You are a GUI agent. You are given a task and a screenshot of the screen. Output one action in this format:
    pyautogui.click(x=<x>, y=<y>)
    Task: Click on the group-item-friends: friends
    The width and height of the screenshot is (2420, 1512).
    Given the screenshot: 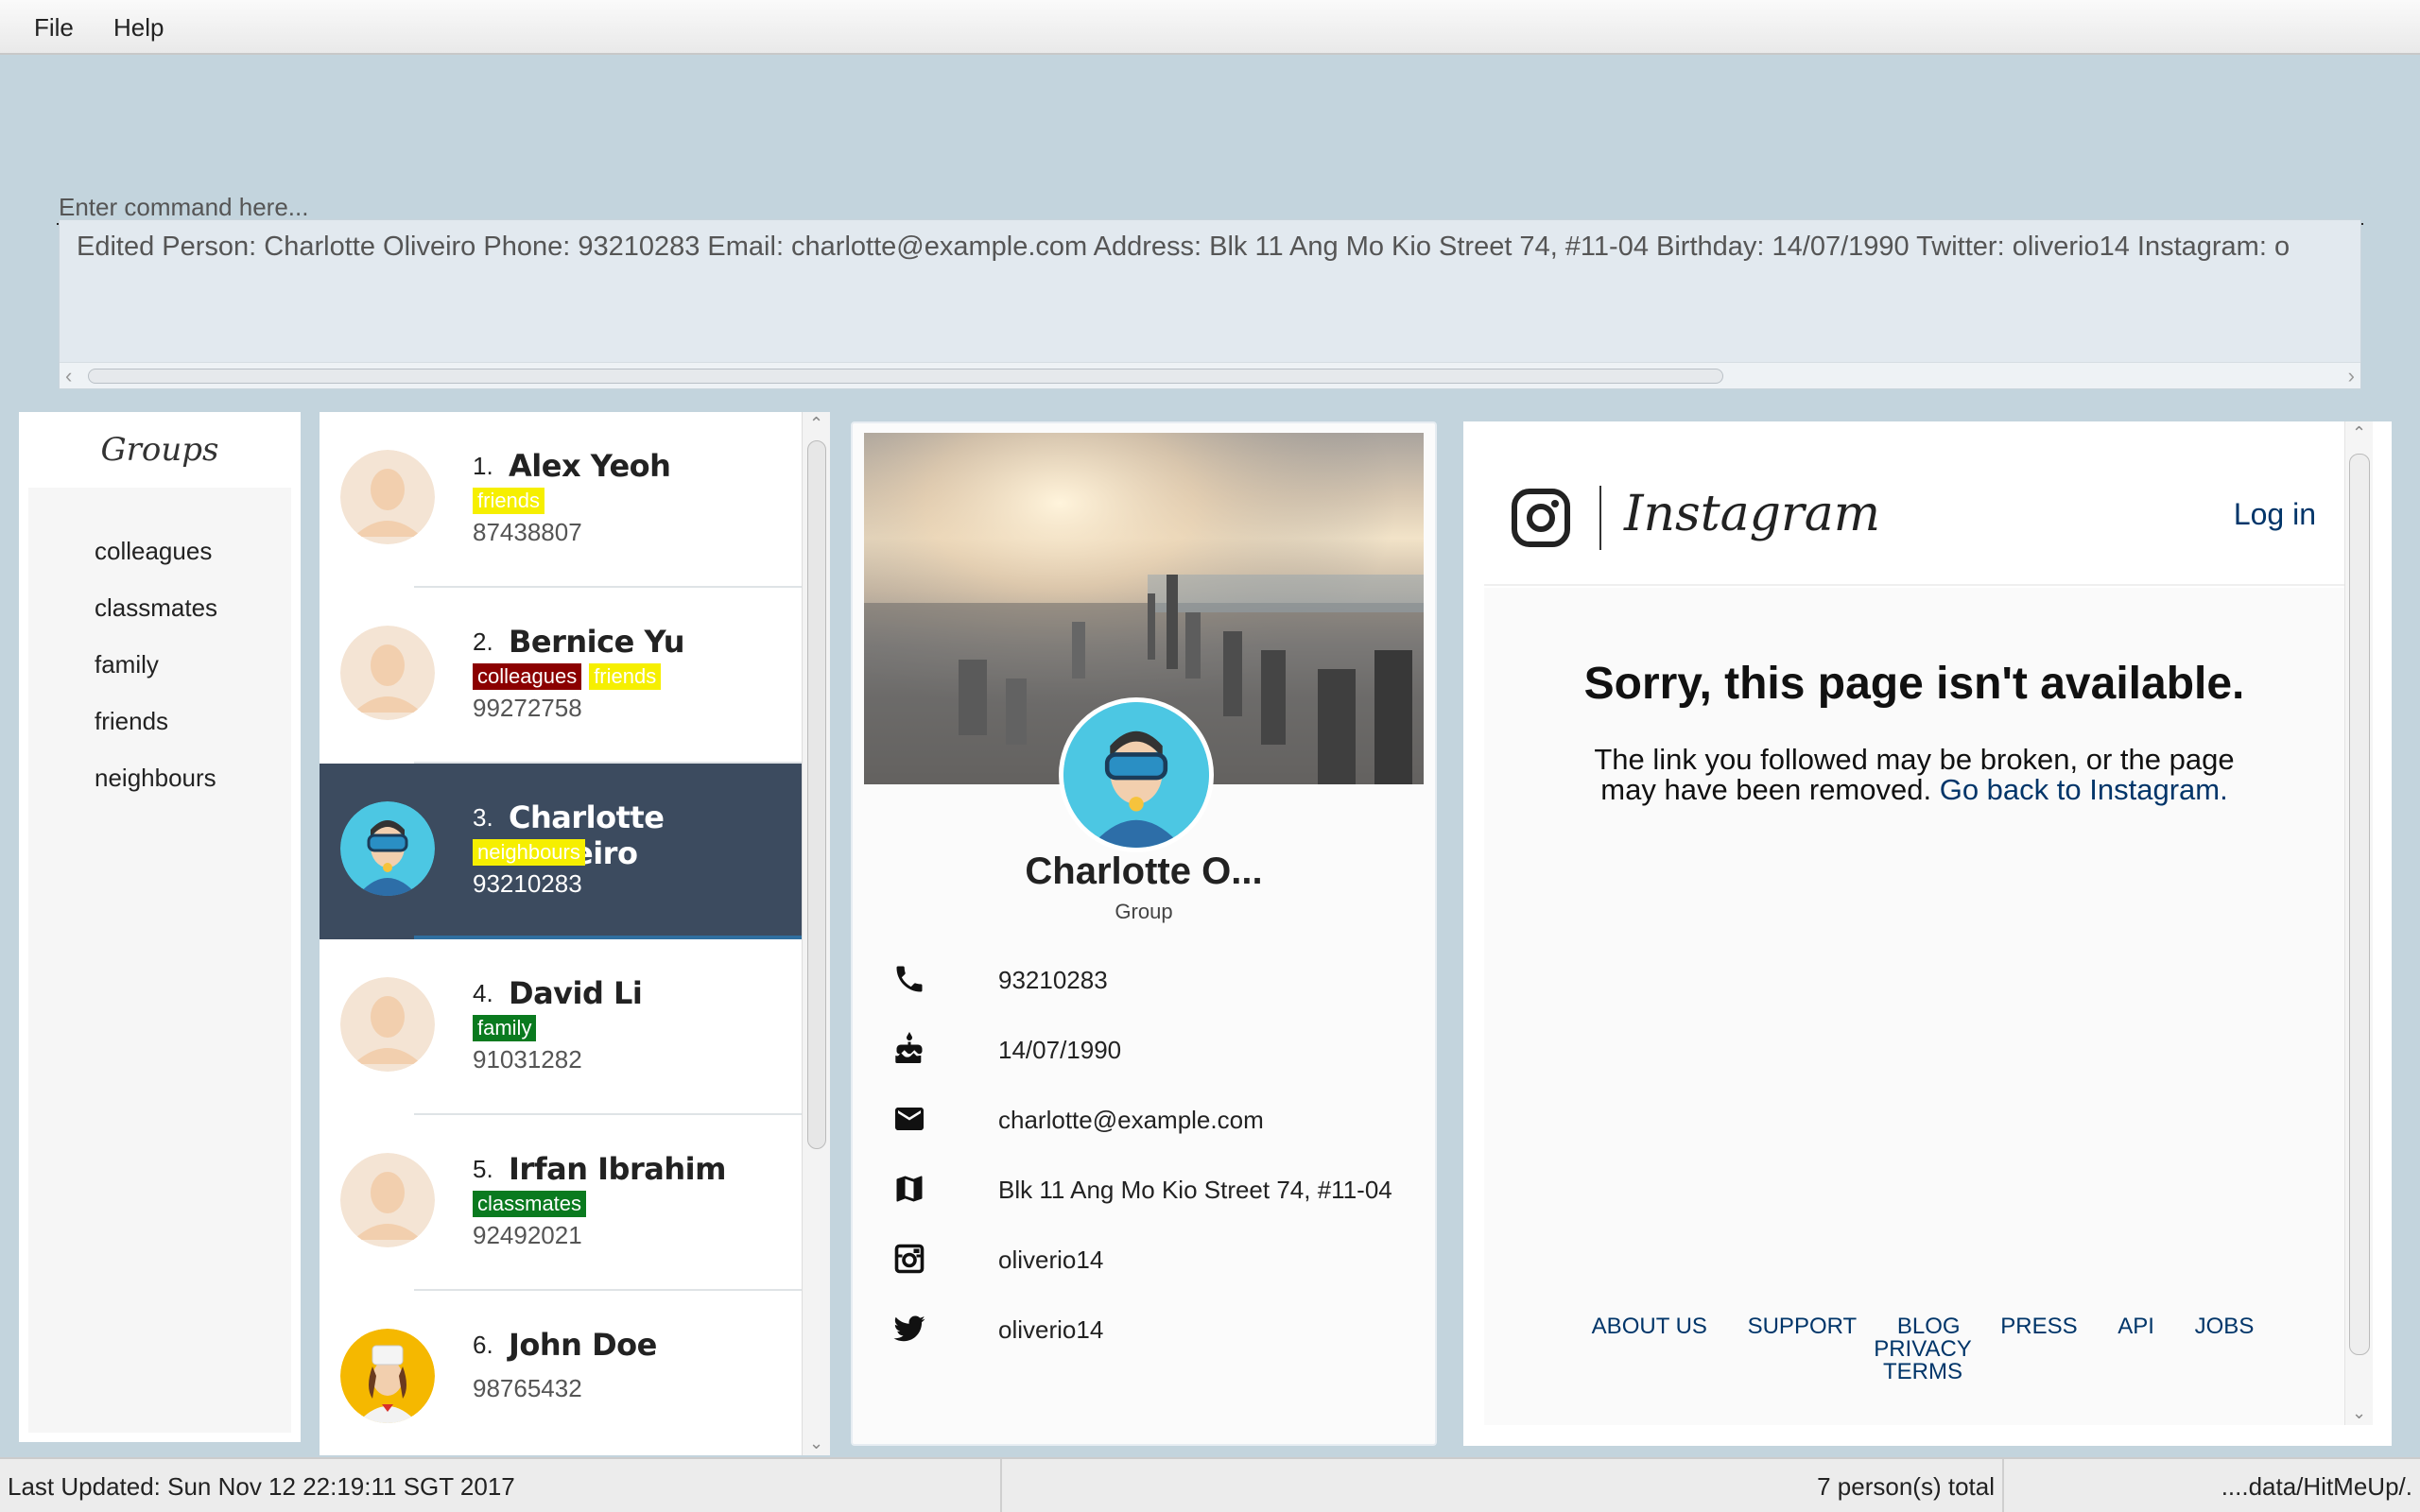 What is the action you would take?
    pyautogui.click(x=131, y=721)
    